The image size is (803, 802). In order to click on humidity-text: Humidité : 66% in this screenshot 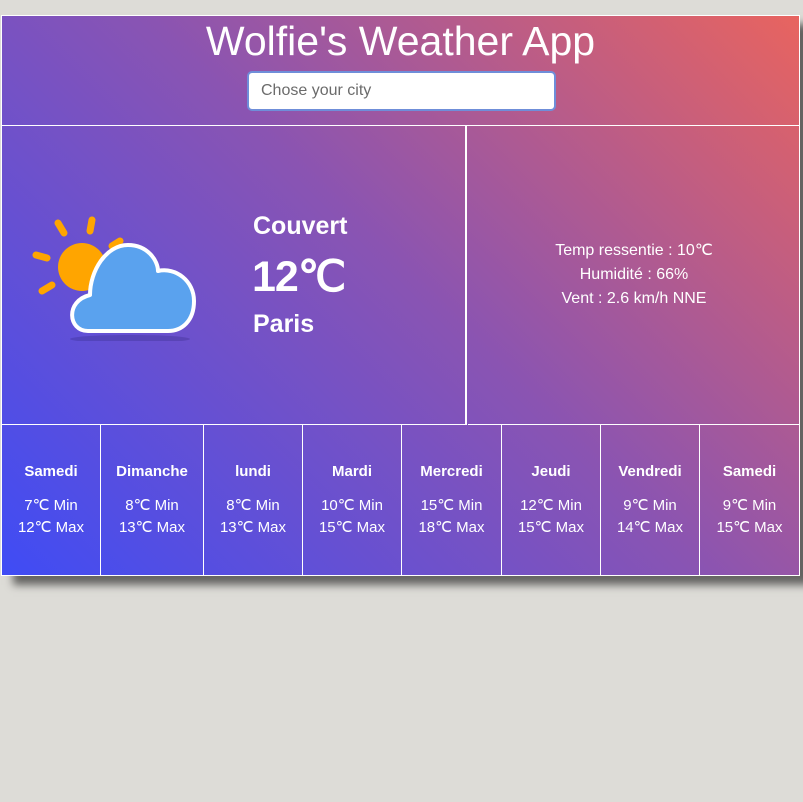, I will do `click(634, 274)`.